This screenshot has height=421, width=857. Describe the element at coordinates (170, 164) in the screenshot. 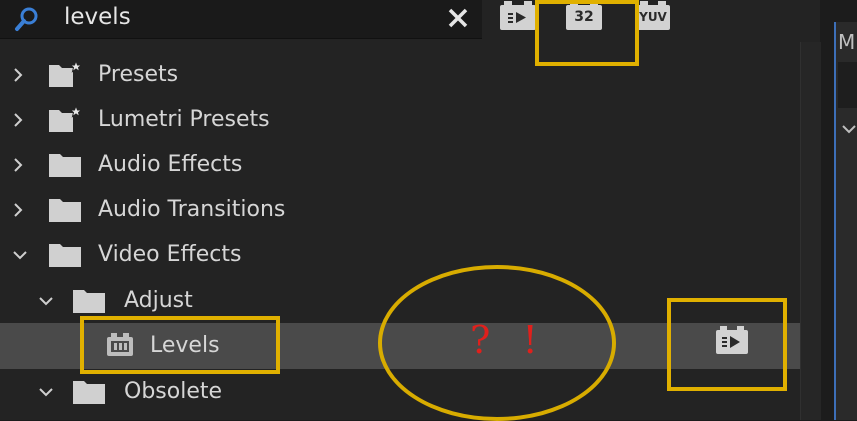

I see `tree-item-label: Audio Effects` at that location.